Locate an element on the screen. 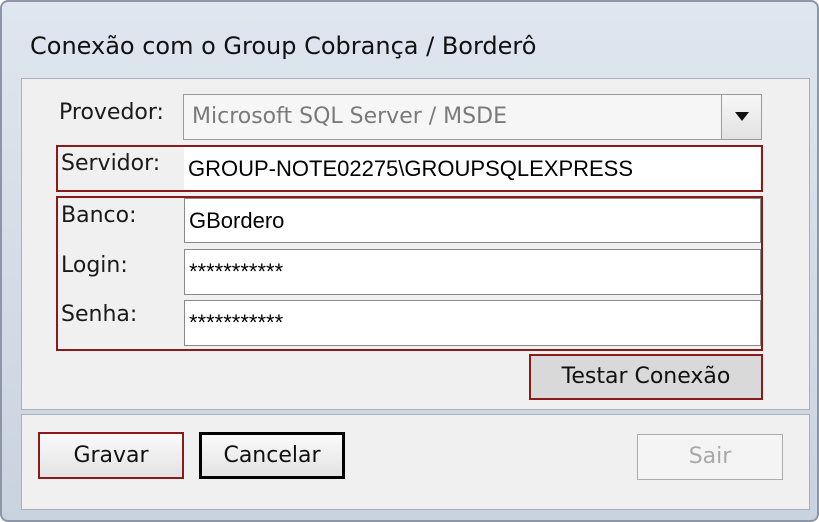 The height and width of the screenshot is (522, 819). test-connection-button: Testar Conexão is located at coordinates (646, 377).